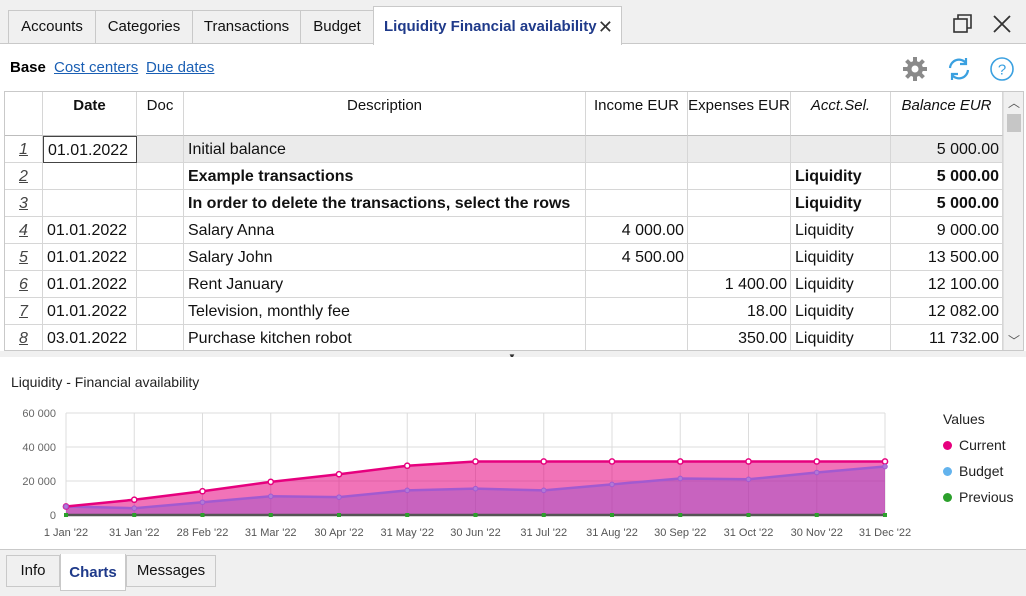 This screenshot has width=1026, height=596. Describe the element at coordinates (739, 311) in the screenshot. I see `expenses-cell: 18.00` at that location.